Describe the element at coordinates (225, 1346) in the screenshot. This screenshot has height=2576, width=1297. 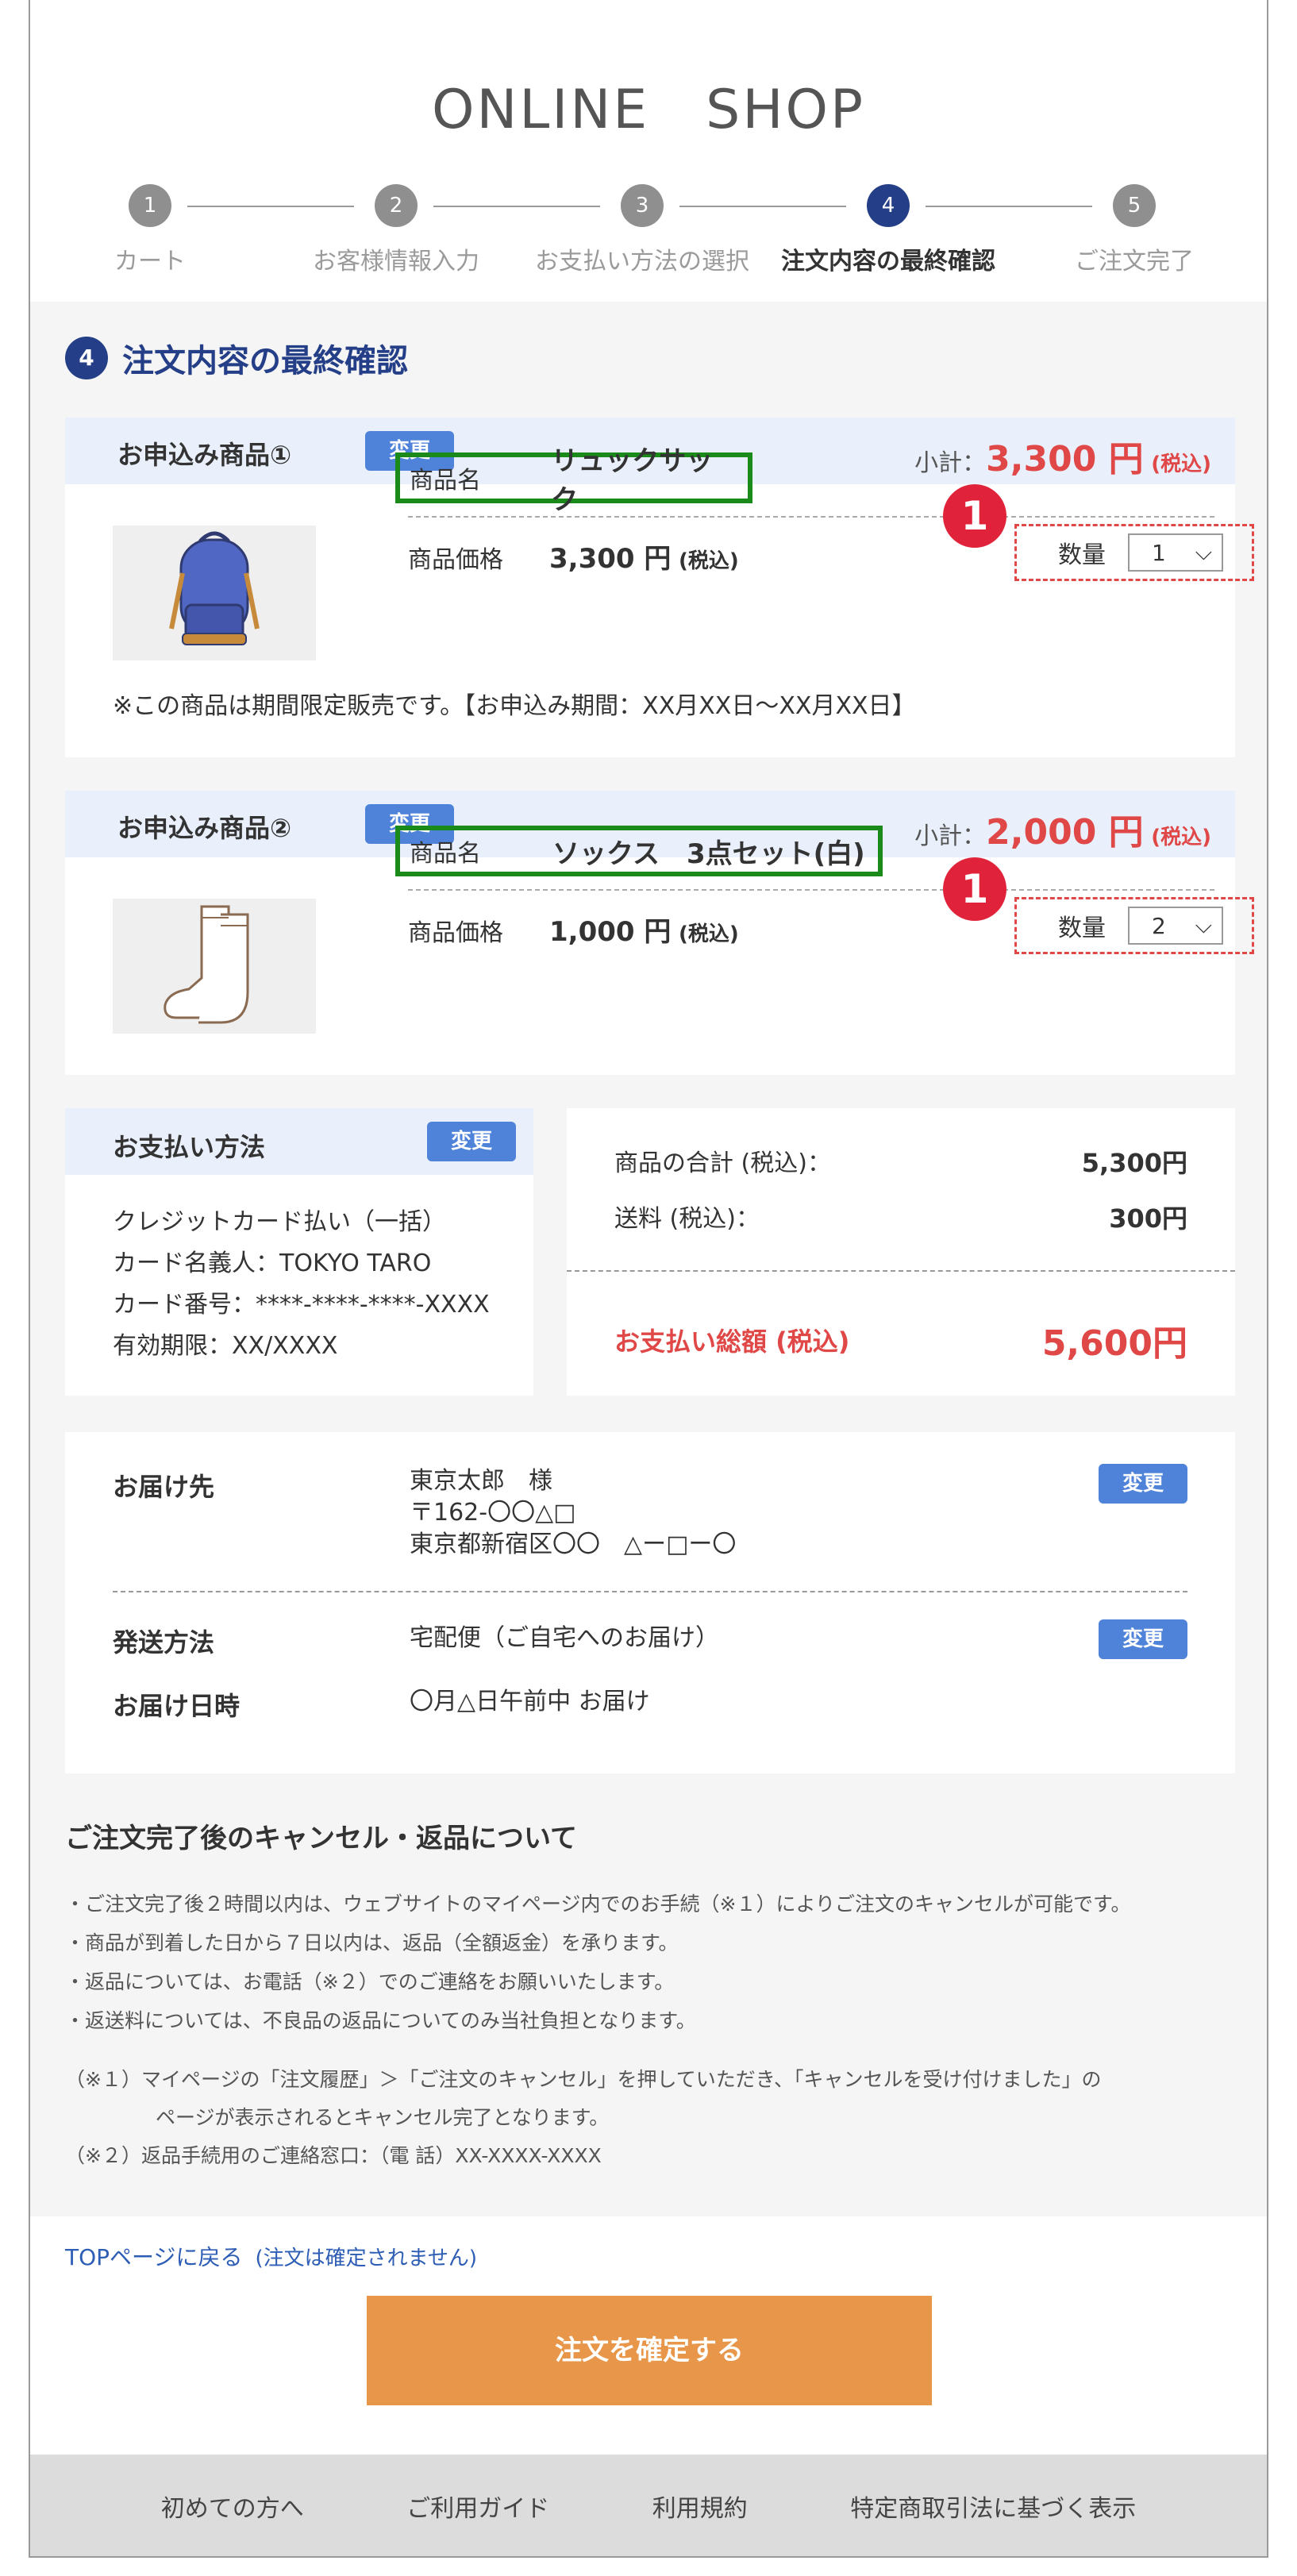
I see `card-expiry: 有効期限：XX/XXXX` at that location.